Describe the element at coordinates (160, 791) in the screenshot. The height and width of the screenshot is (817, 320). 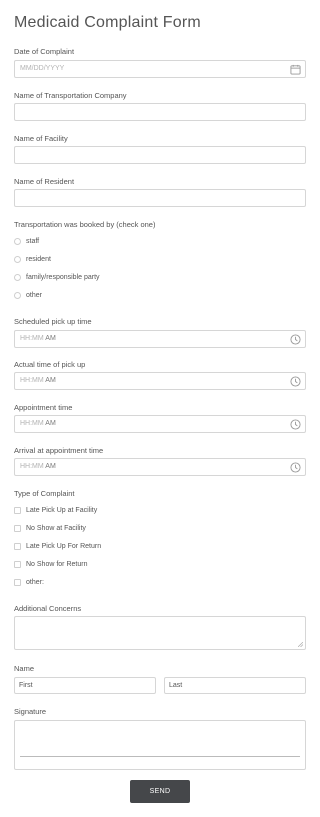
I see `send-button: SEND` at that location.